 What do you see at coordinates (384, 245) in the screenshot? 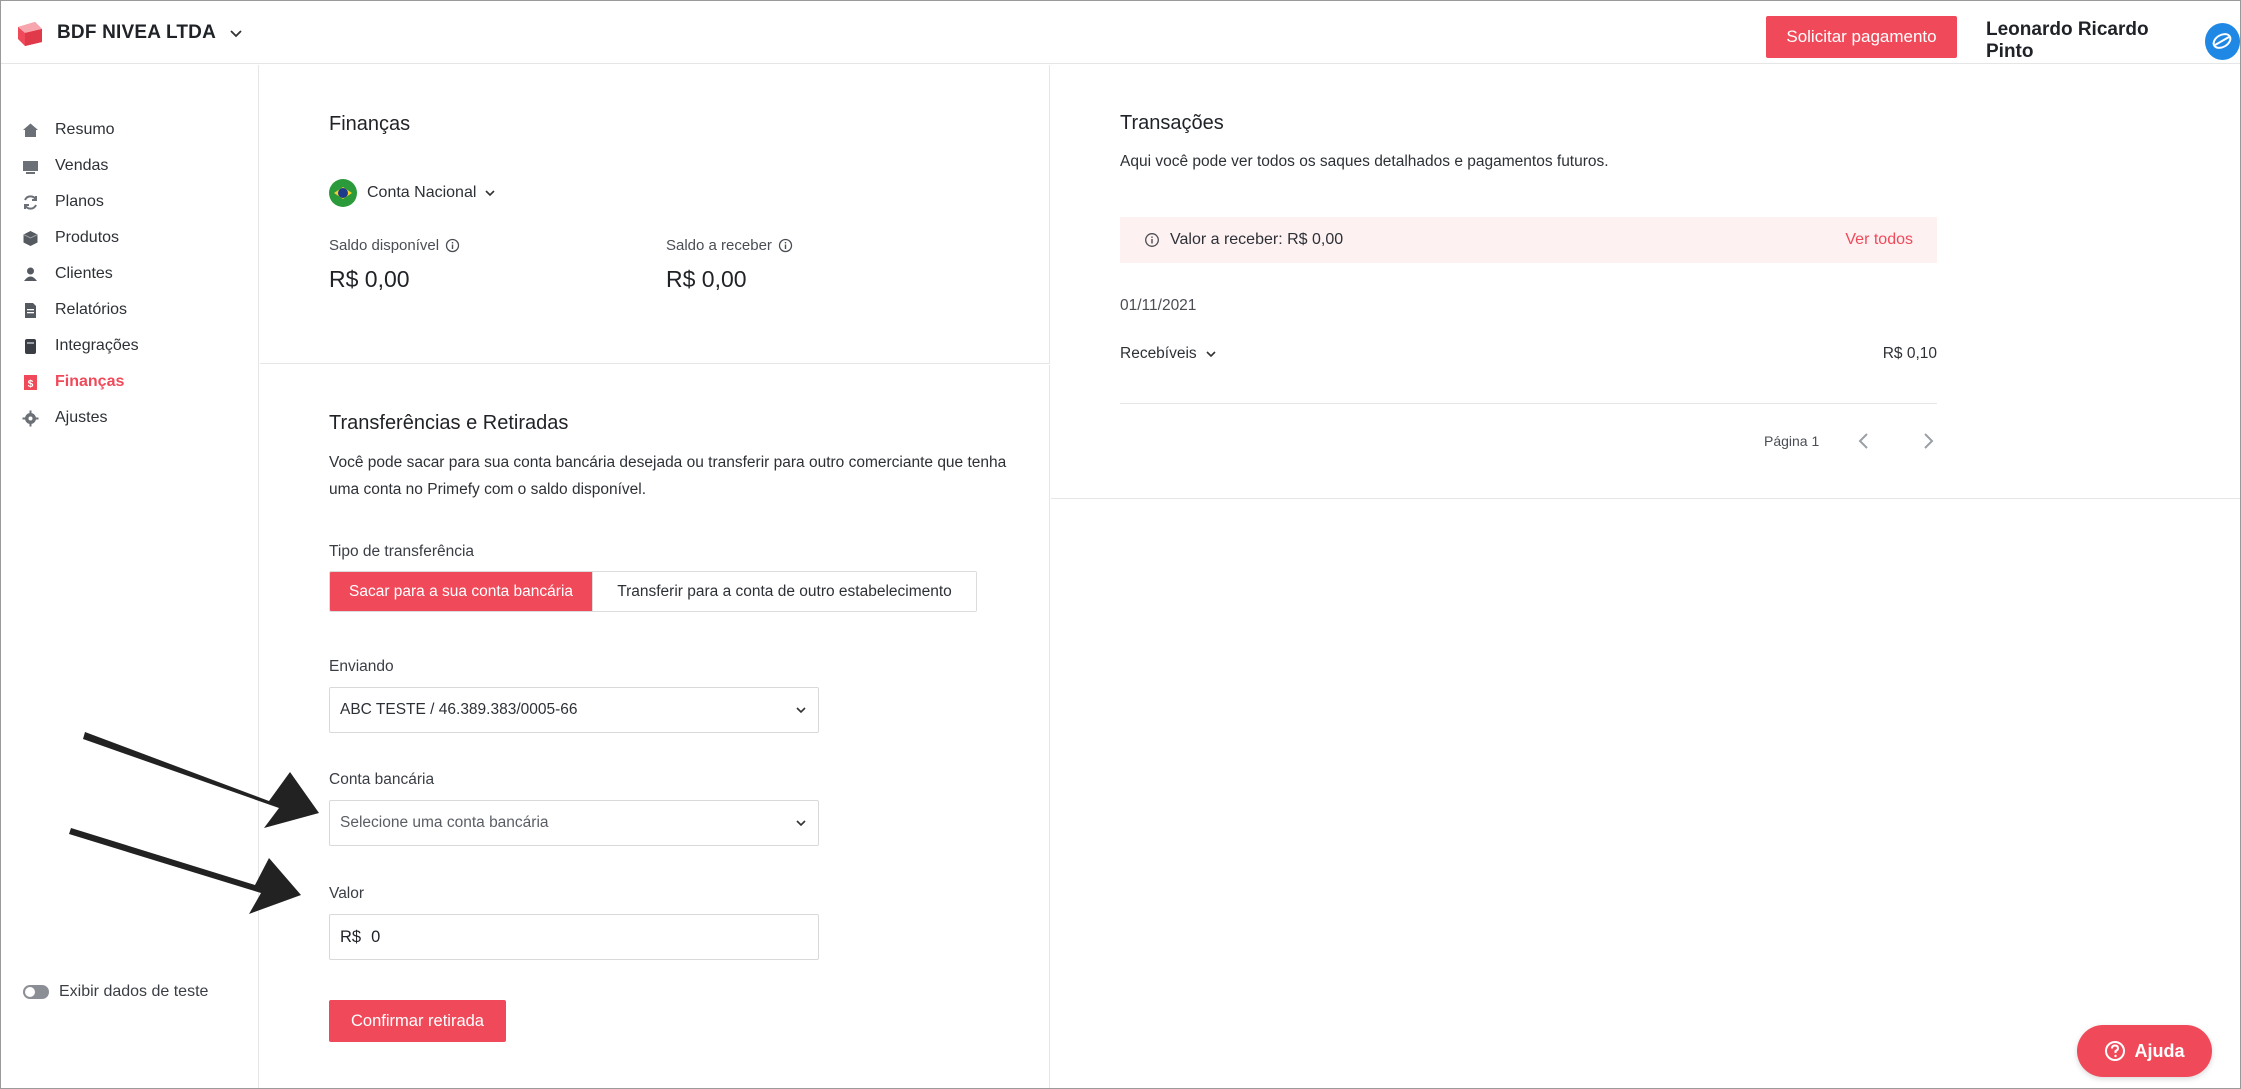
I see `available-balance-label: Saldo disponível` at bounding box center [384, 245].